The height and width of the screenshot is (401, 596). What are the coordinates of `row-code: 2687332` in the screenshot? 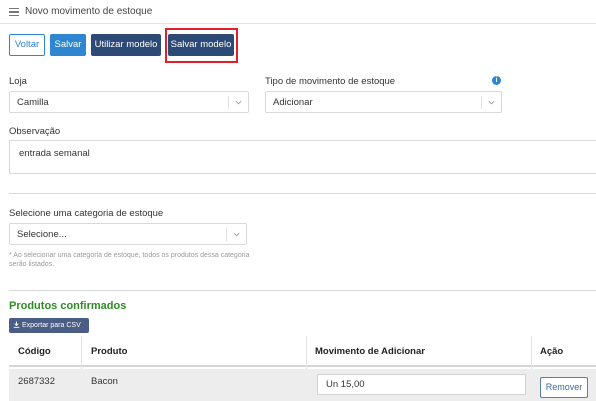 It's located at (36, 381).